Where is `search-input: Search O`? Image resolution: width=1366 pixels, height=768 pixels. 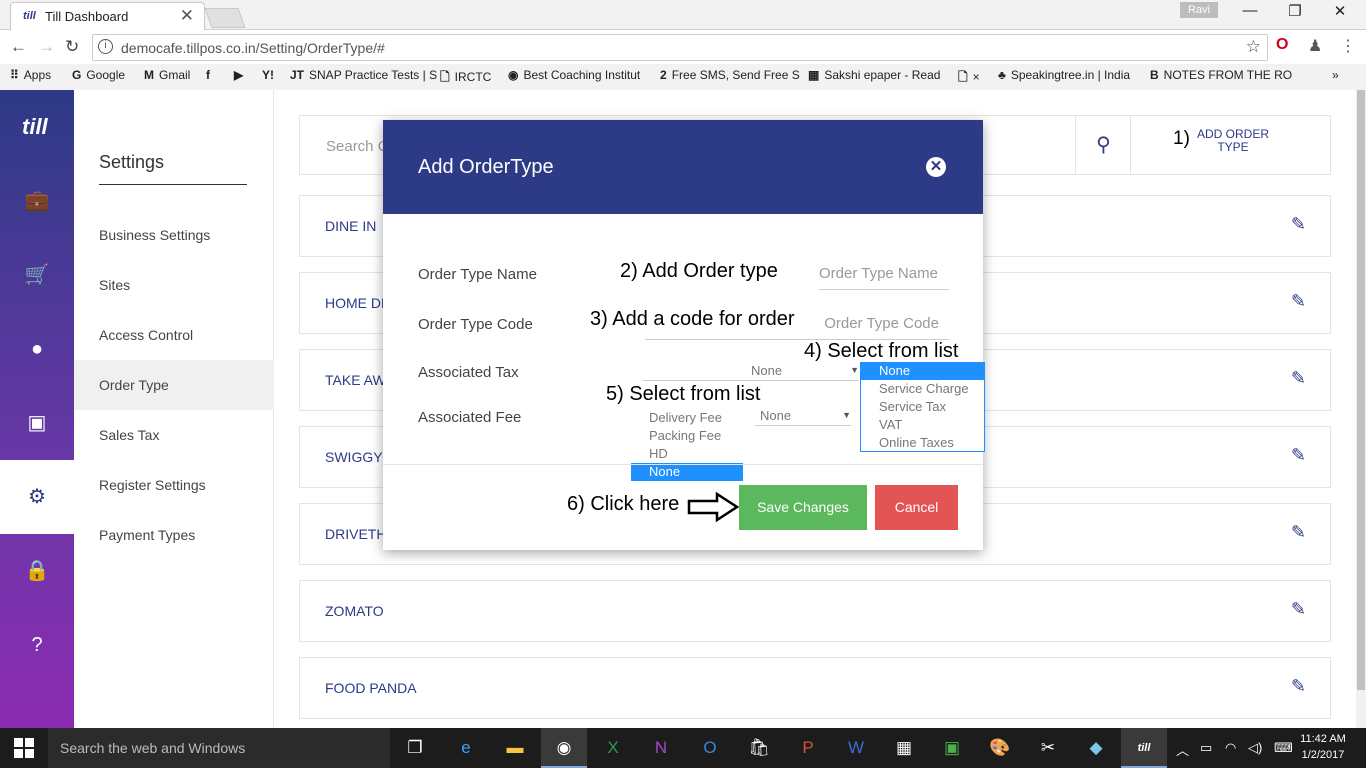
search-input: Search O is located at coordinates (357, 146).